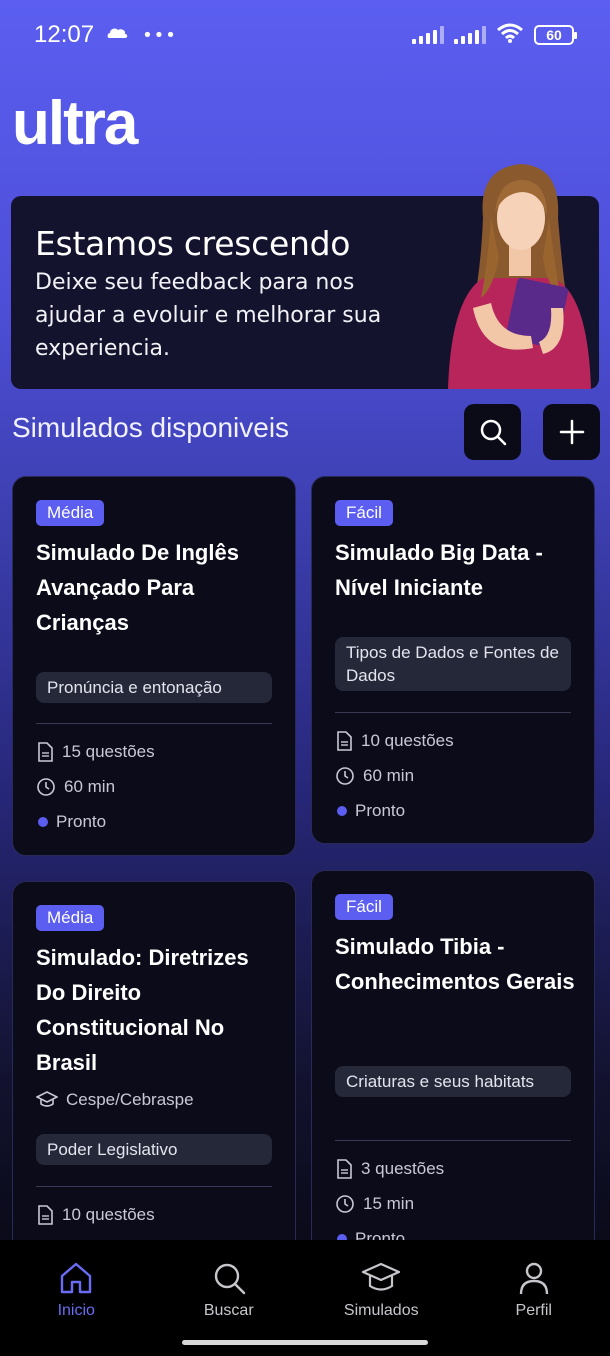  What do you see at coordinates (453, 1081) in the screenshot?
I see `topic-tag: Criaturas e seus habitats` at bounding box center [453, 1081].